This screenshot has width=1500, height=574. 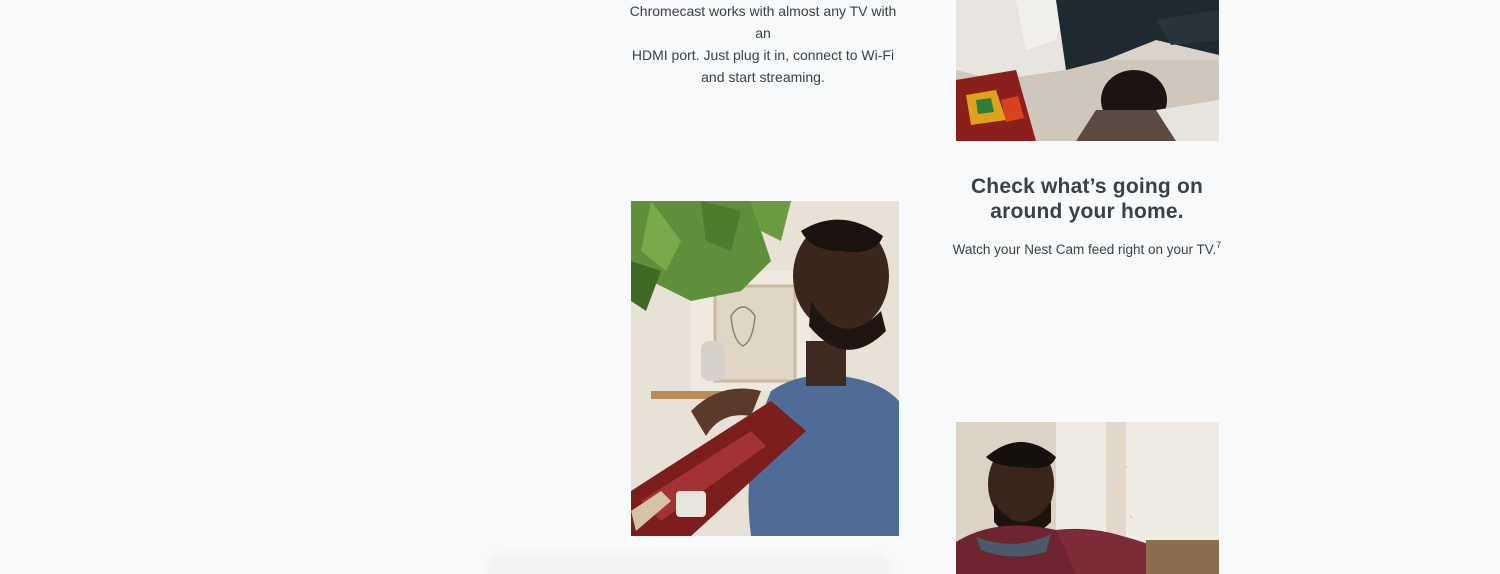 I want to click on man-in-maroon-sweater-illustration, so click(x=1087, y=498).